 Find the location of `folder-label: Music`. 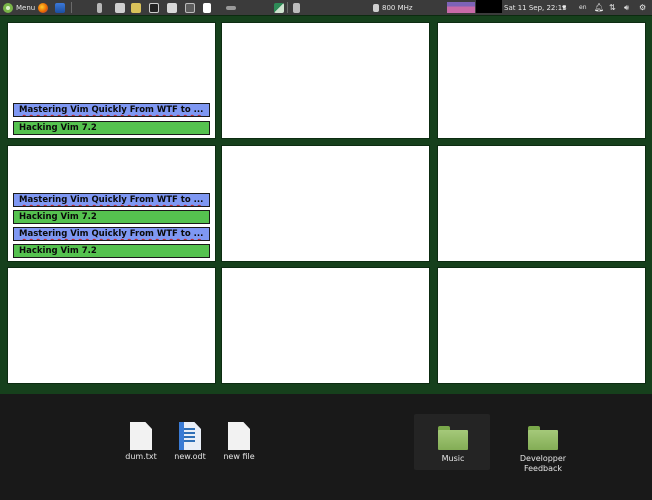

folder-label: Music is located at coordinates (453, 458).